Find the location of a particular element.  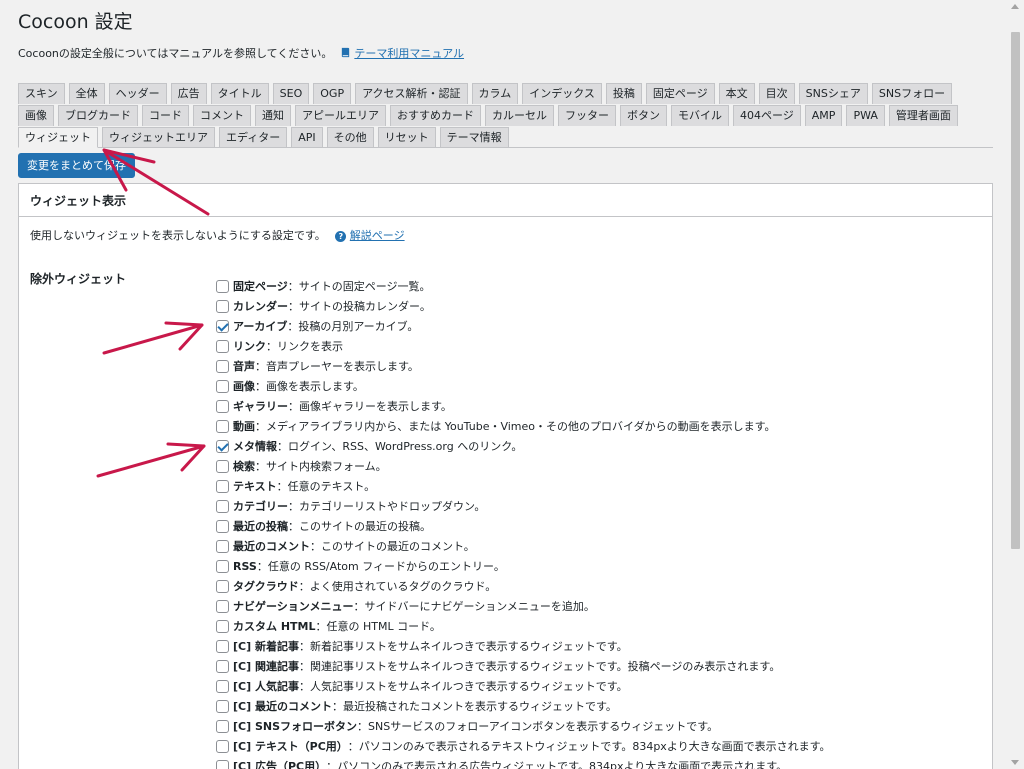

tab-row3-2: エディター is located at coordinates (253, 137).